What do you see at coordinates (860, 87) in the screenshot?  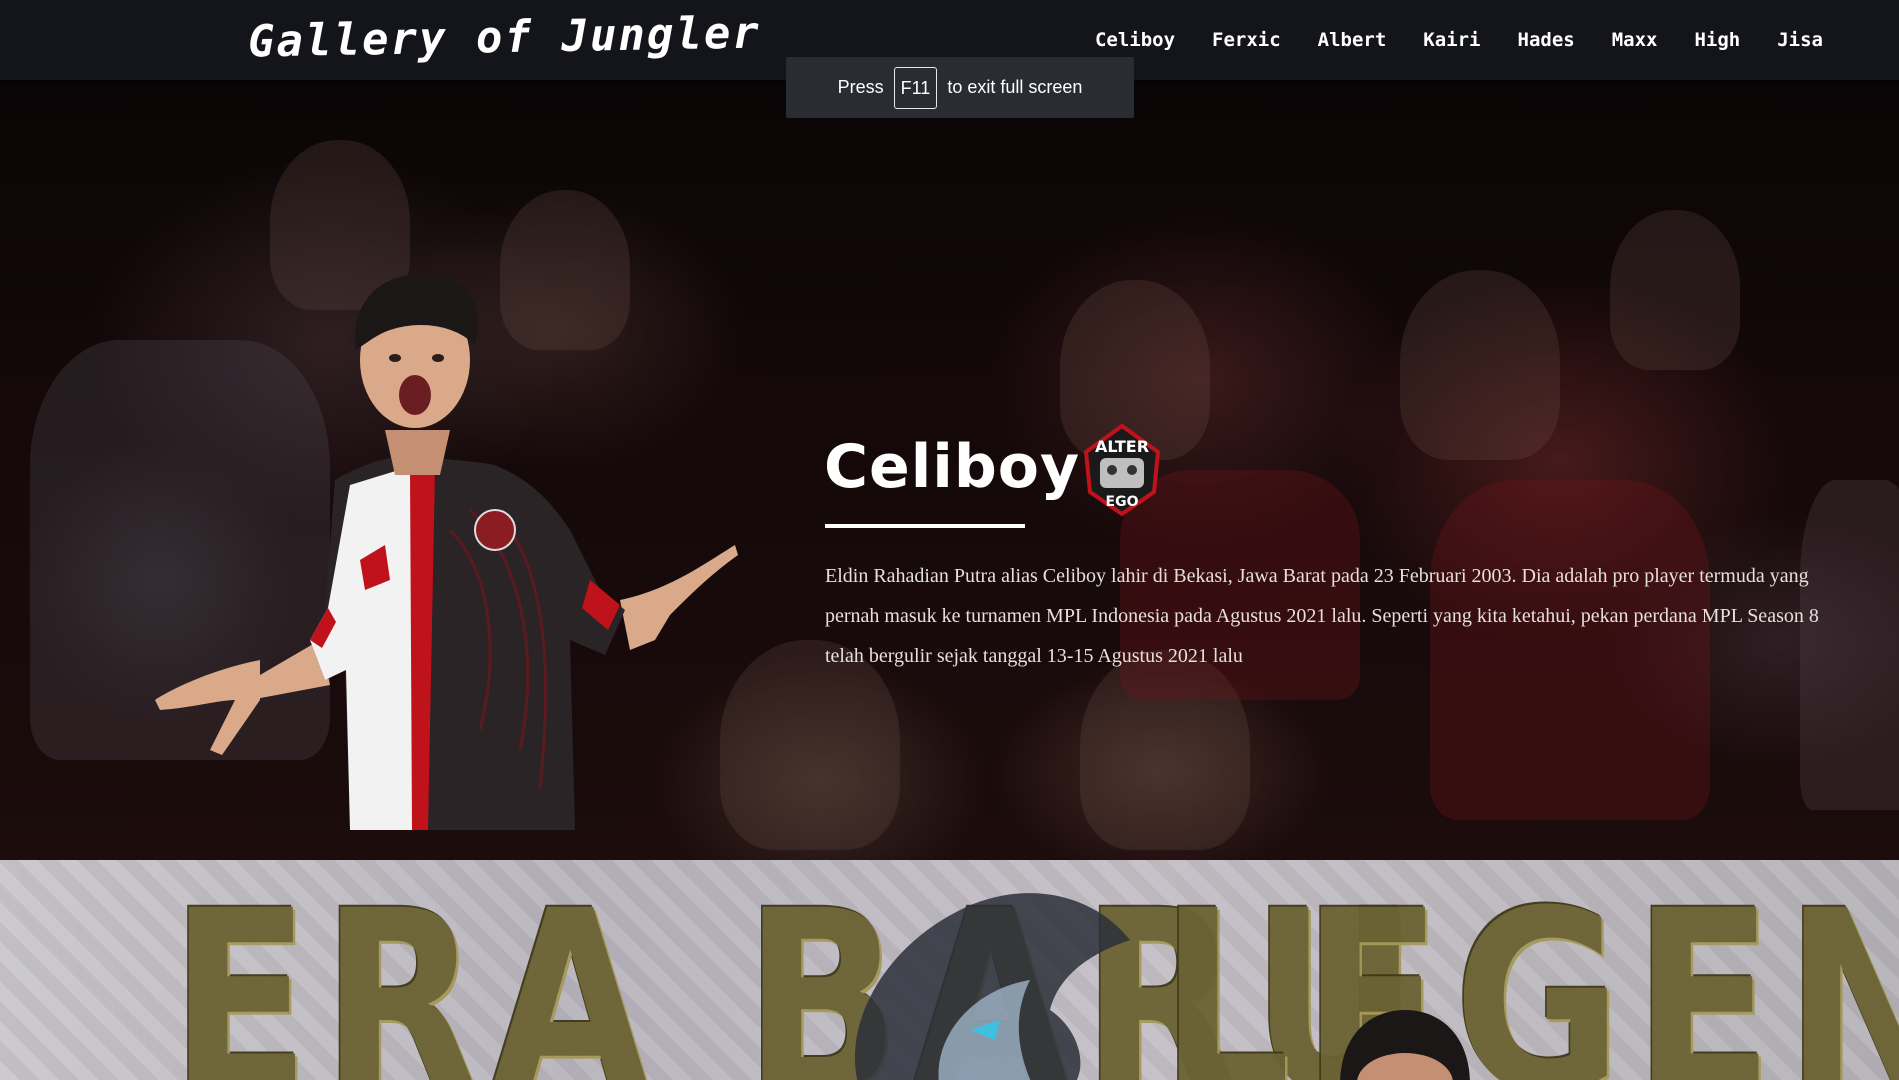 I see `toast-text-before: Press` at bounding box center [860, 87].